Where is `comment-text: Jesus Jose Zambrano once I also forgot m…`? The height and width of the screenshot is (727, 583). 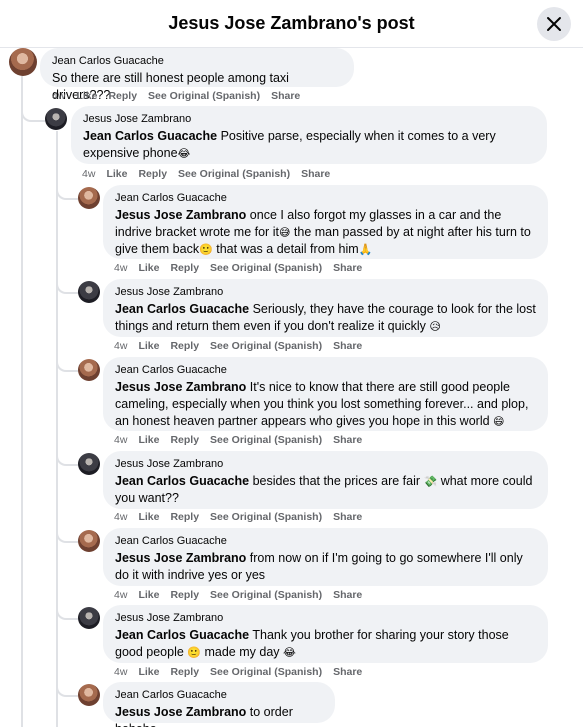 comment-text: Jesus Jose Zambrano once I also forgot m… is located at coordinates (323, 232).